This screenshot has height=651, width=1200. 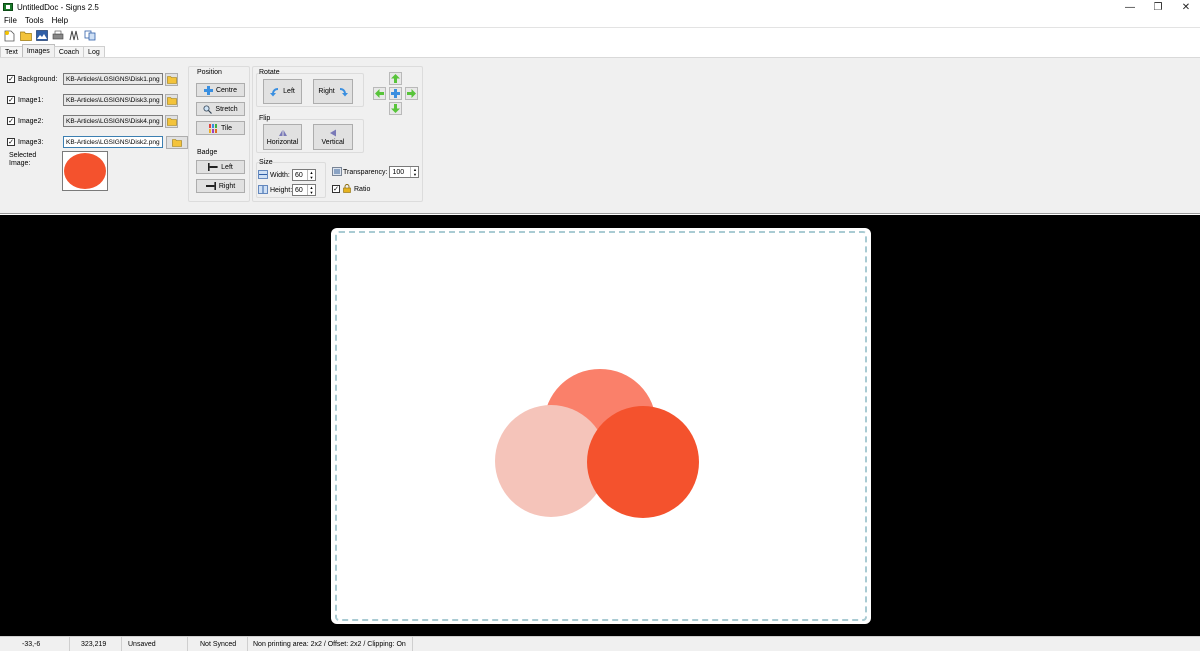 I want to click on move-left-arrow-icon, so click(x=379, y=93).